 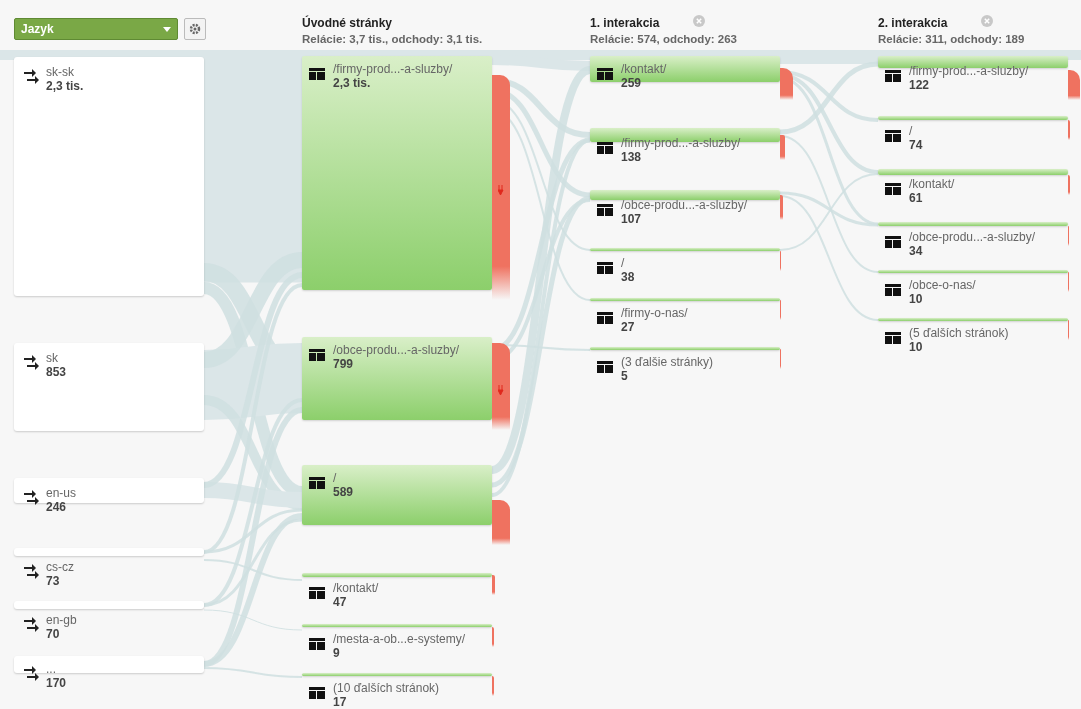 I want to click on settings-button, so click(x=195, y=29).